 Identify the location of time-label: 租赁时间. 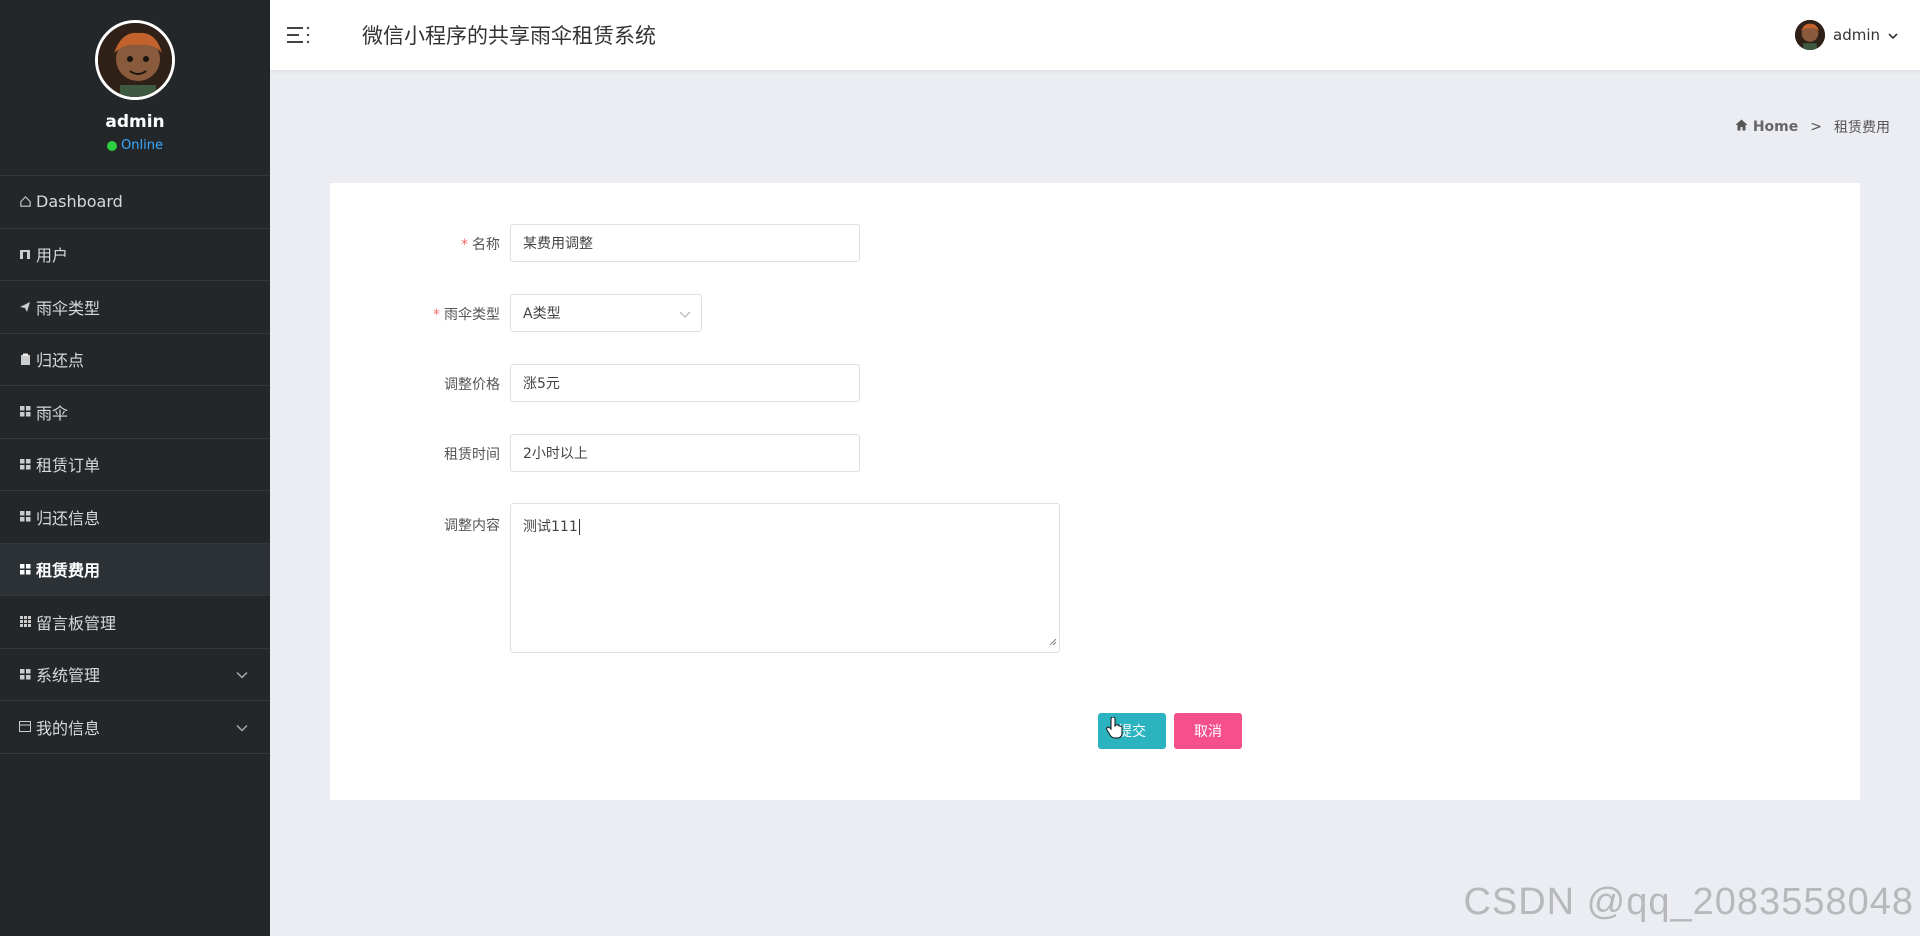
(472, 455).